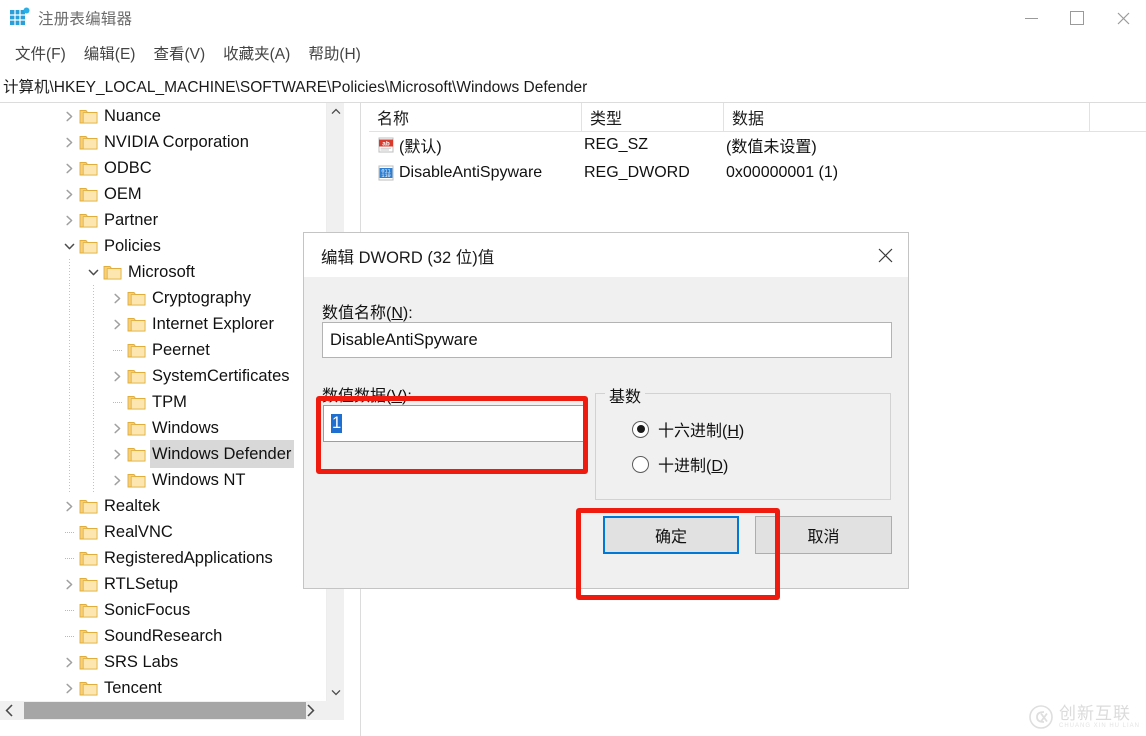 The image size is (1146, 736). I want to click on tree-item-tencent: Tencent, so click(172, 688).